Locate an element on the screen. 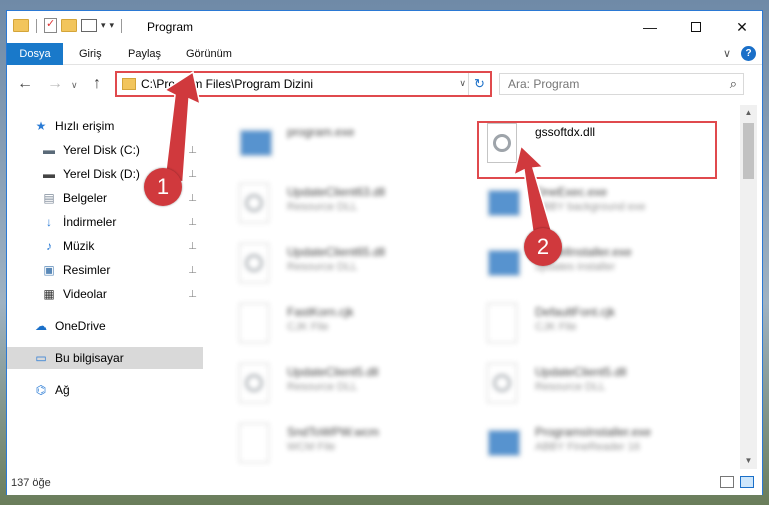  file-item: ProgramsInstaller.exe ABBY FineReader 16 is located at coordinates (599, 443).